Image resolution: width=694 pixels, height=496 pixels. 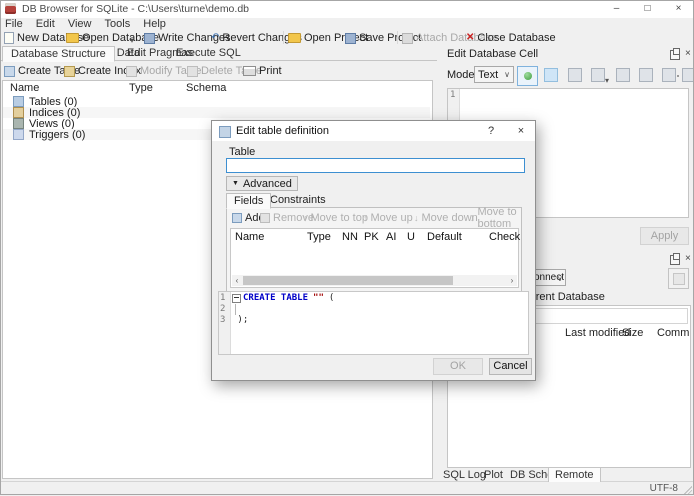 I want to click on remove-field-icon, so click(x=265, y=218).